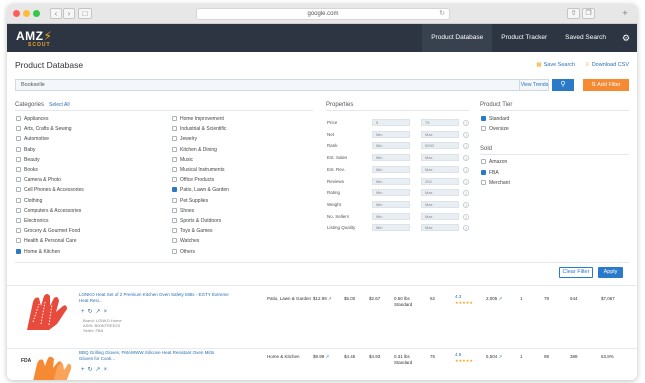 The width and height of the screenshot is (645, 383). Describe the element at coordinates (193, 181) in the screenshot. I see `checkbox-item: Office Products` at that location.